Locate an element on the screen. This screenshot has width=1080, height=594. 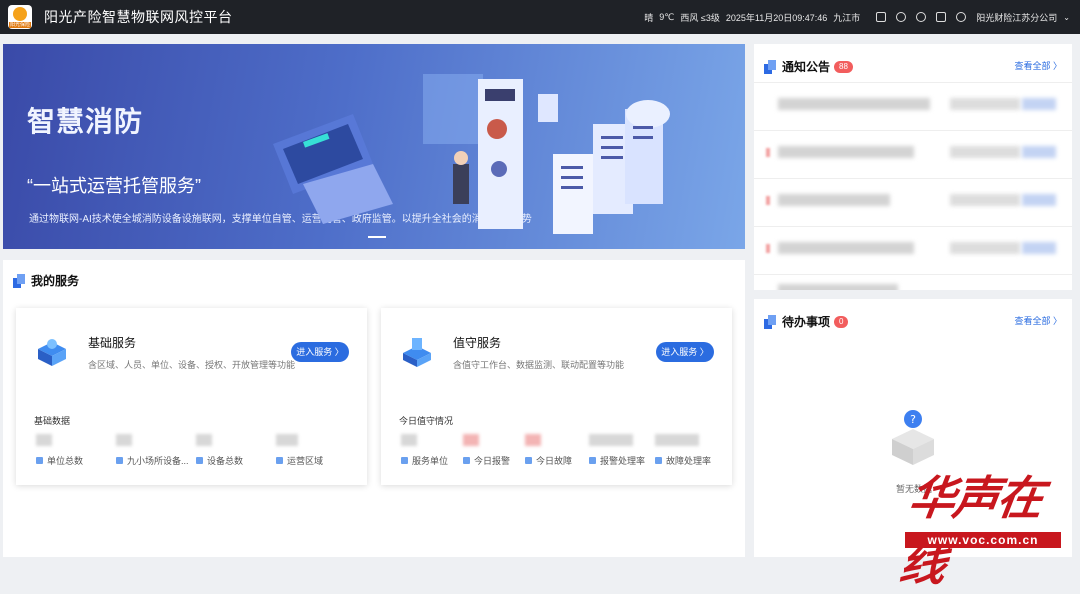
bell-icon is located at coordinates (901, 17).